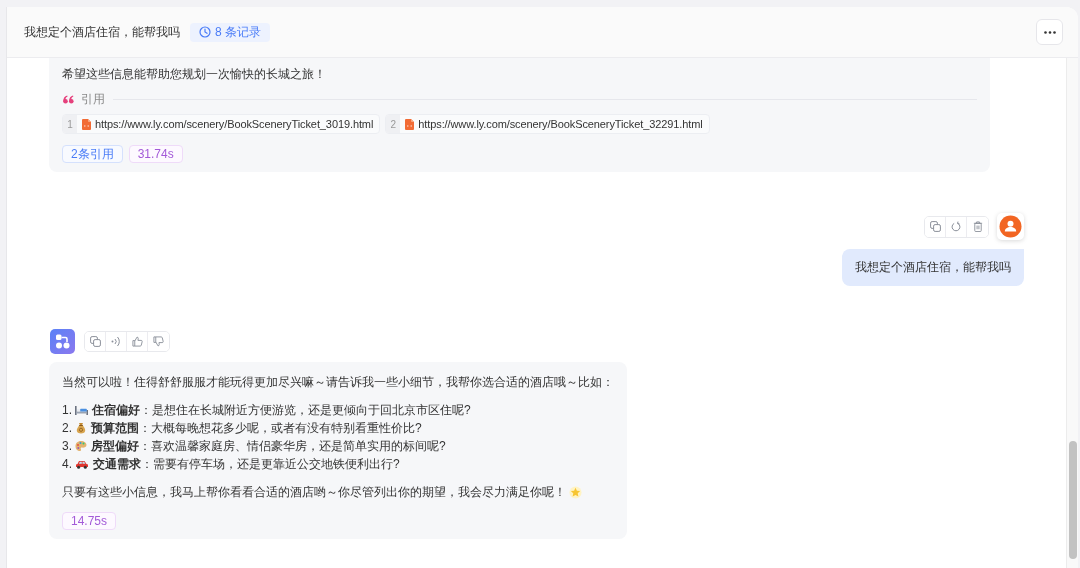 This screenshot has height=568, width=1080. Describe the element at coordinates (155, 154) in the screenshot. I see `duration-tag: 31.74s` at that location.